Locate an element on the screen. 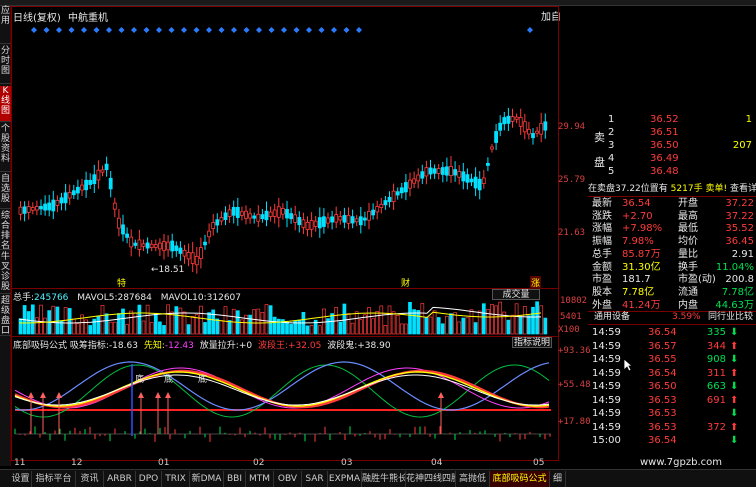 The image size is (756, 487). sell-plate-alert: 在卖盘37.22位置有 5217手 卖单! 查看详细 is located at coordinates (672, 189).